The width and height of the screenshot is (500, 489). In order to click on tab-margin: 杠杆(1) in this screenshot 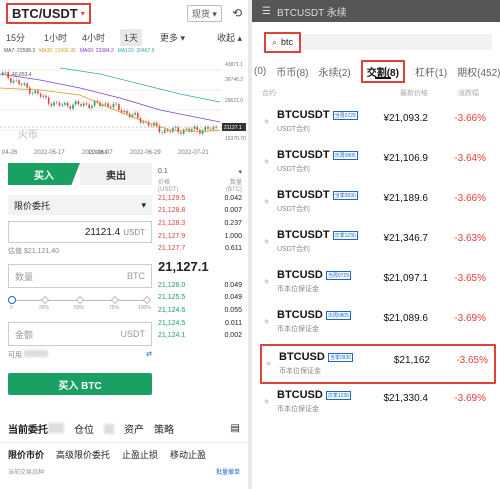, I will do `click(431, 71)`.